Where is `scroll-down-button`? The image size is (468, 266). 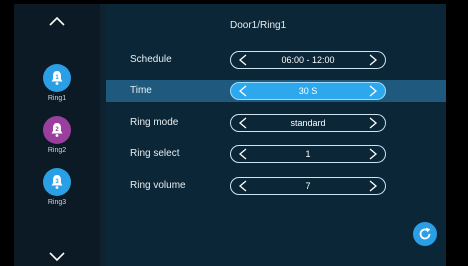 scroll-down-button is located at coordinates (57, 255).